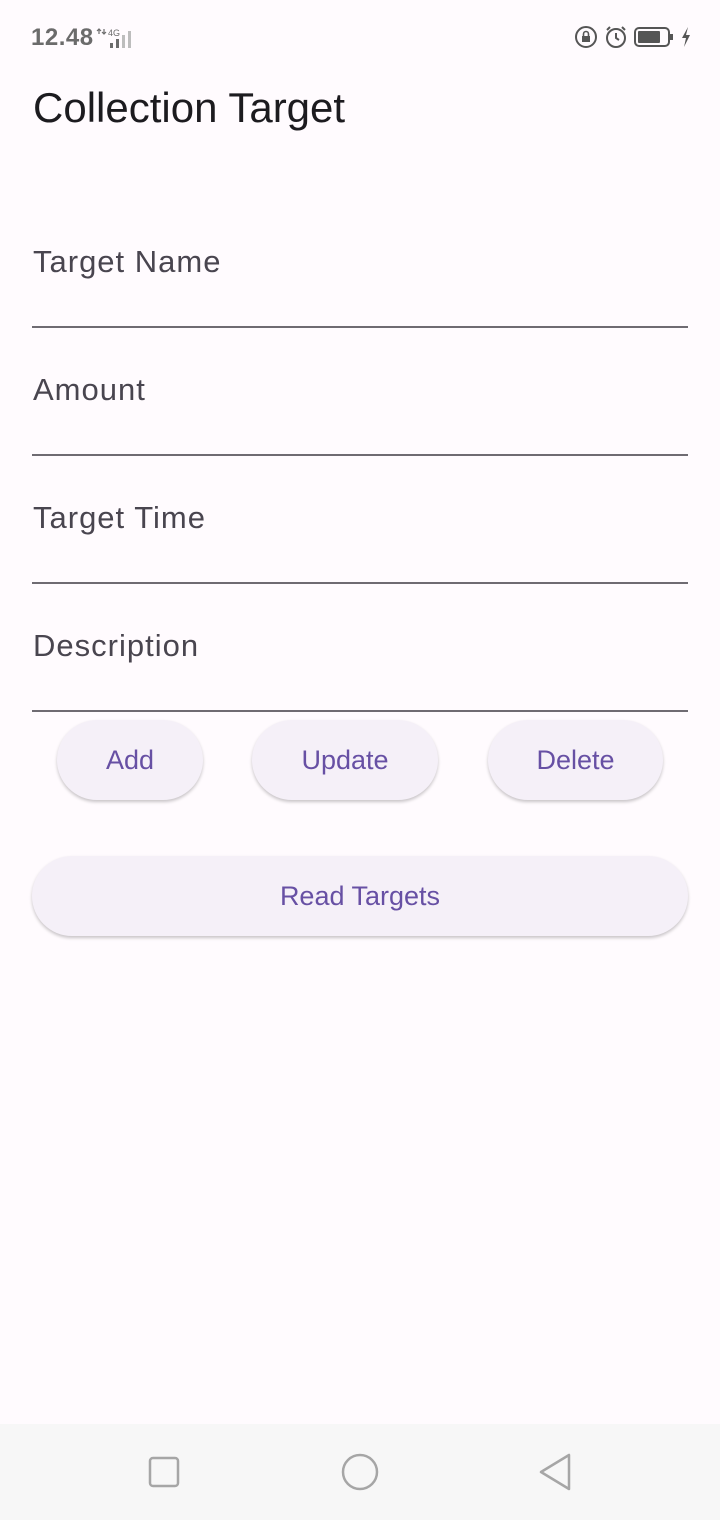 This screenshot has height=1520, width=720. Describe the element at coordinates (360, 38) in the screenshot. I see `status-bar: 12.48 4G` at that location.